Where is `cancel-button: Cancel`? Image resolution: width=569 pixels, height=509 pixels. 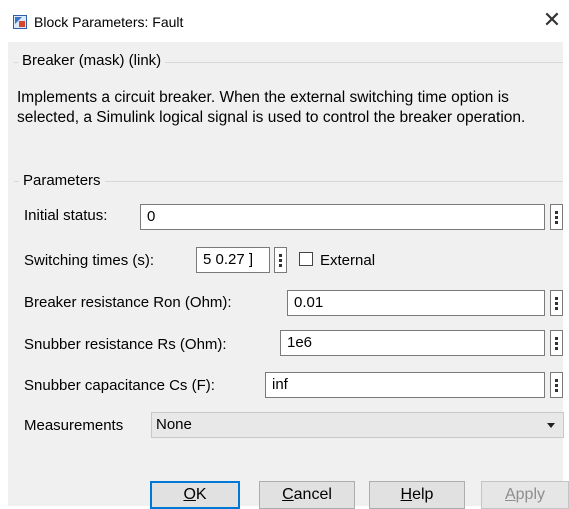
cancel-button: Cancel is located at coordinates (307, 495).